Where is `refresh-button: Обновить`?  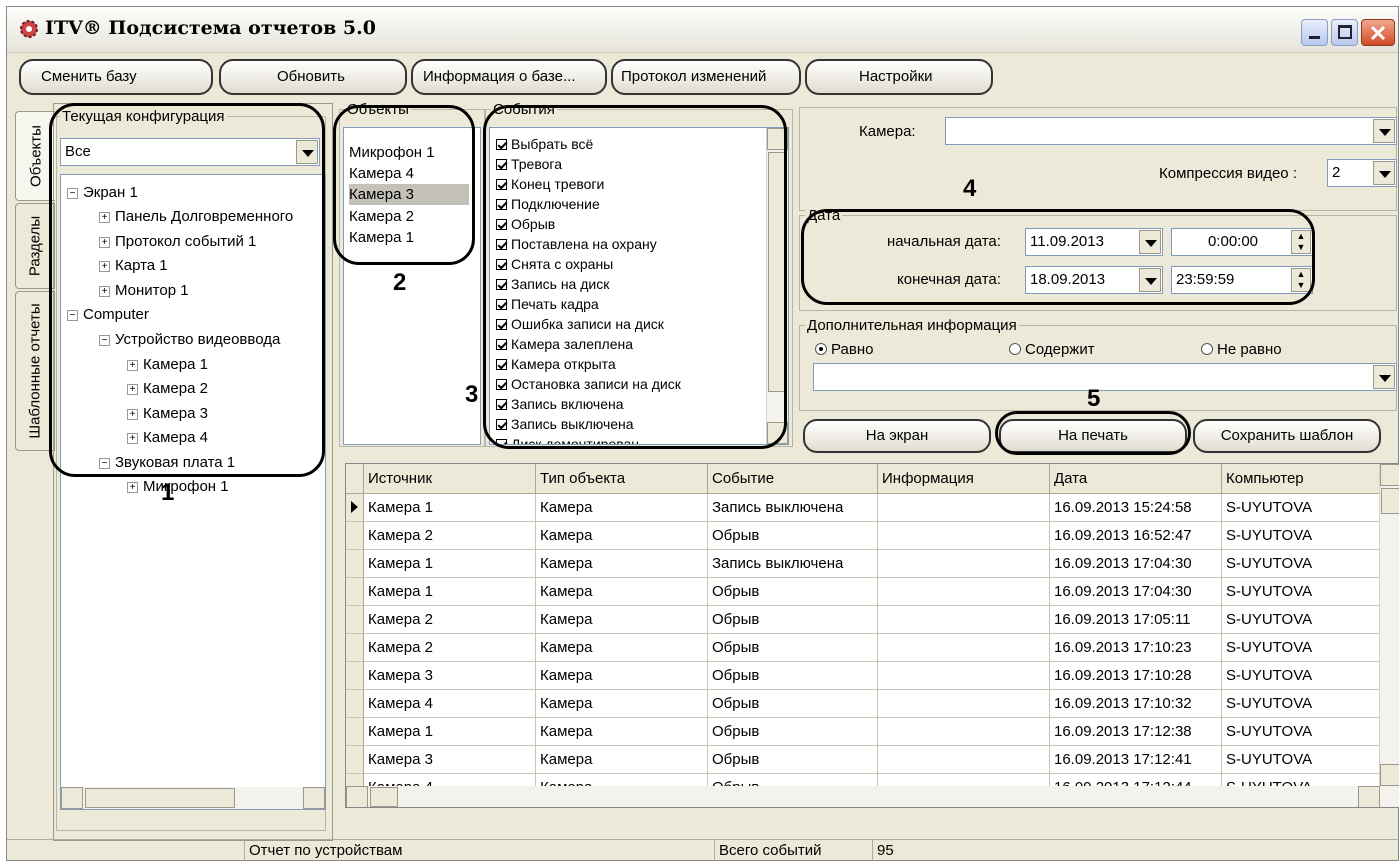 refresh-button: Обновить is located at coordinates (313, 77).